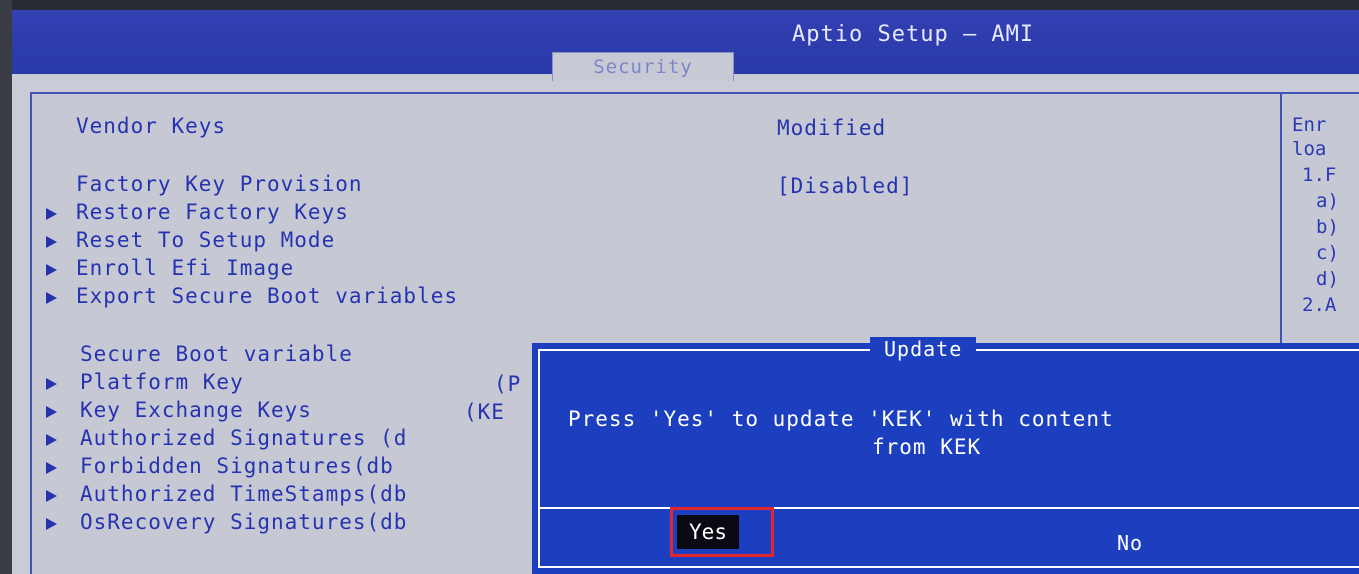 This screenshot has width=1359, height=574. What do you see at coordinates (1309, 125) in the screenshot?
I see `help-line: Enr` at bounding box center [1309, 125].